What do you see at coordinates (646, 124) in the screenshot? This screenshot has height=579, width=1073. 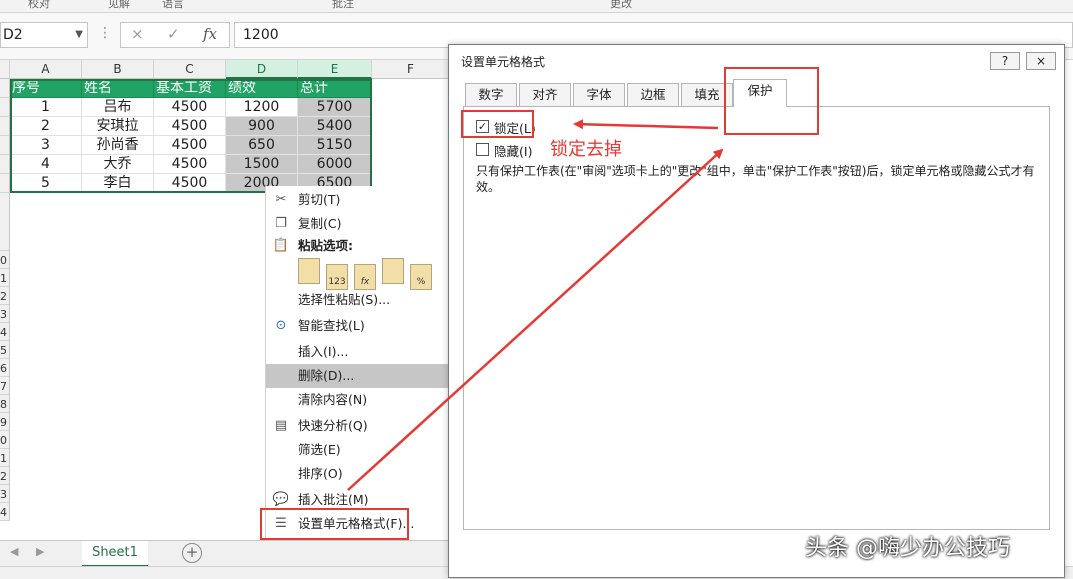 I see `arrow-to-locked` at bounding box center [646, 124].